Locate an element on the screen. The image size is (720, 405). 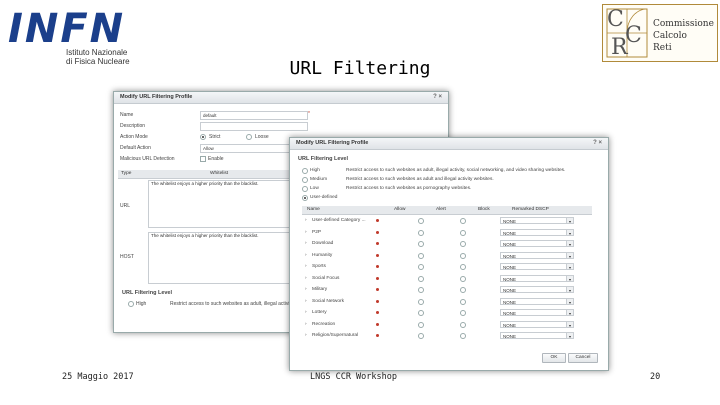
description-input is located at coordinates (254, 126).